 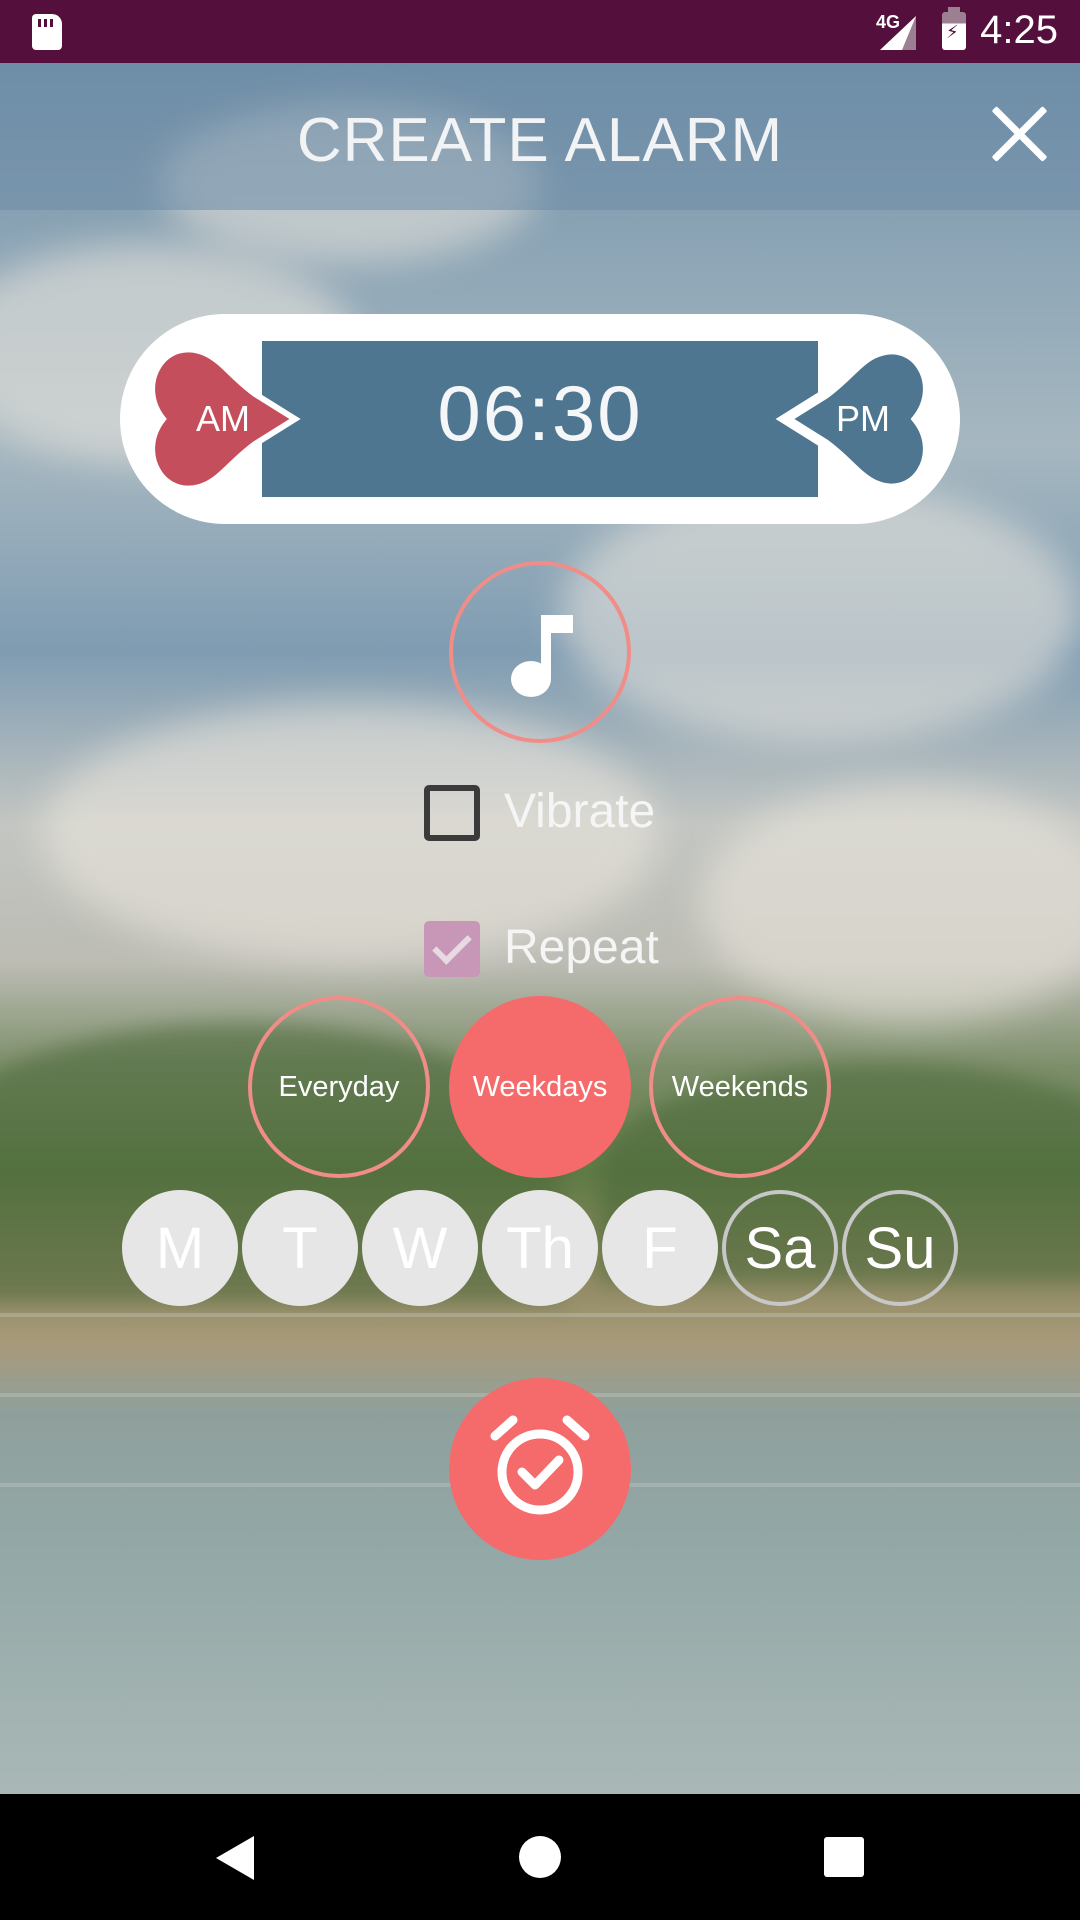 I want to click on vibrate-label: Vibrate, so click(x=580, y=811).